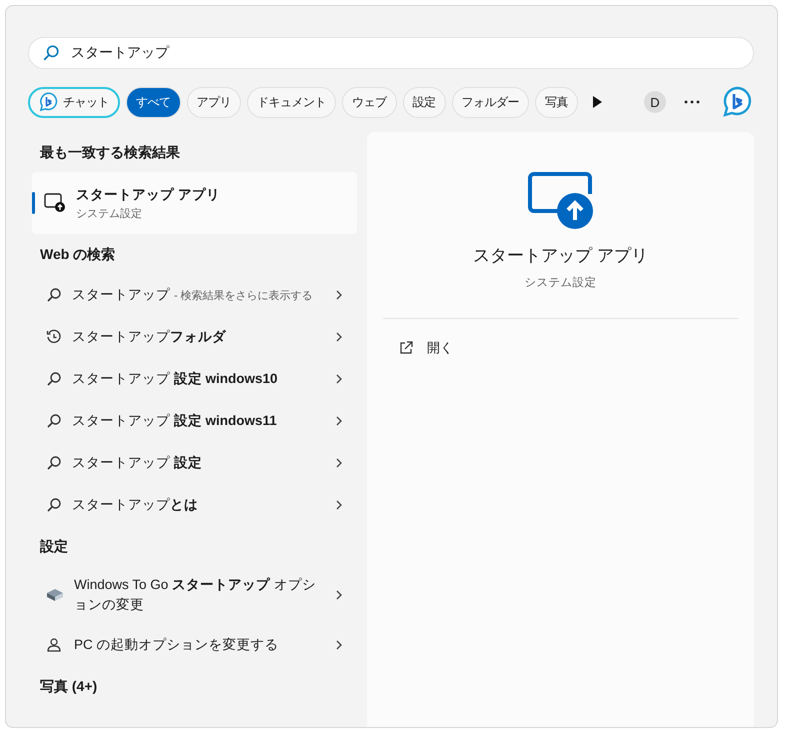  What do you see at coordinates (490, 102) in the screenshot?
I see `filter-tab: フォルダー` at bounding box center [490, 102].